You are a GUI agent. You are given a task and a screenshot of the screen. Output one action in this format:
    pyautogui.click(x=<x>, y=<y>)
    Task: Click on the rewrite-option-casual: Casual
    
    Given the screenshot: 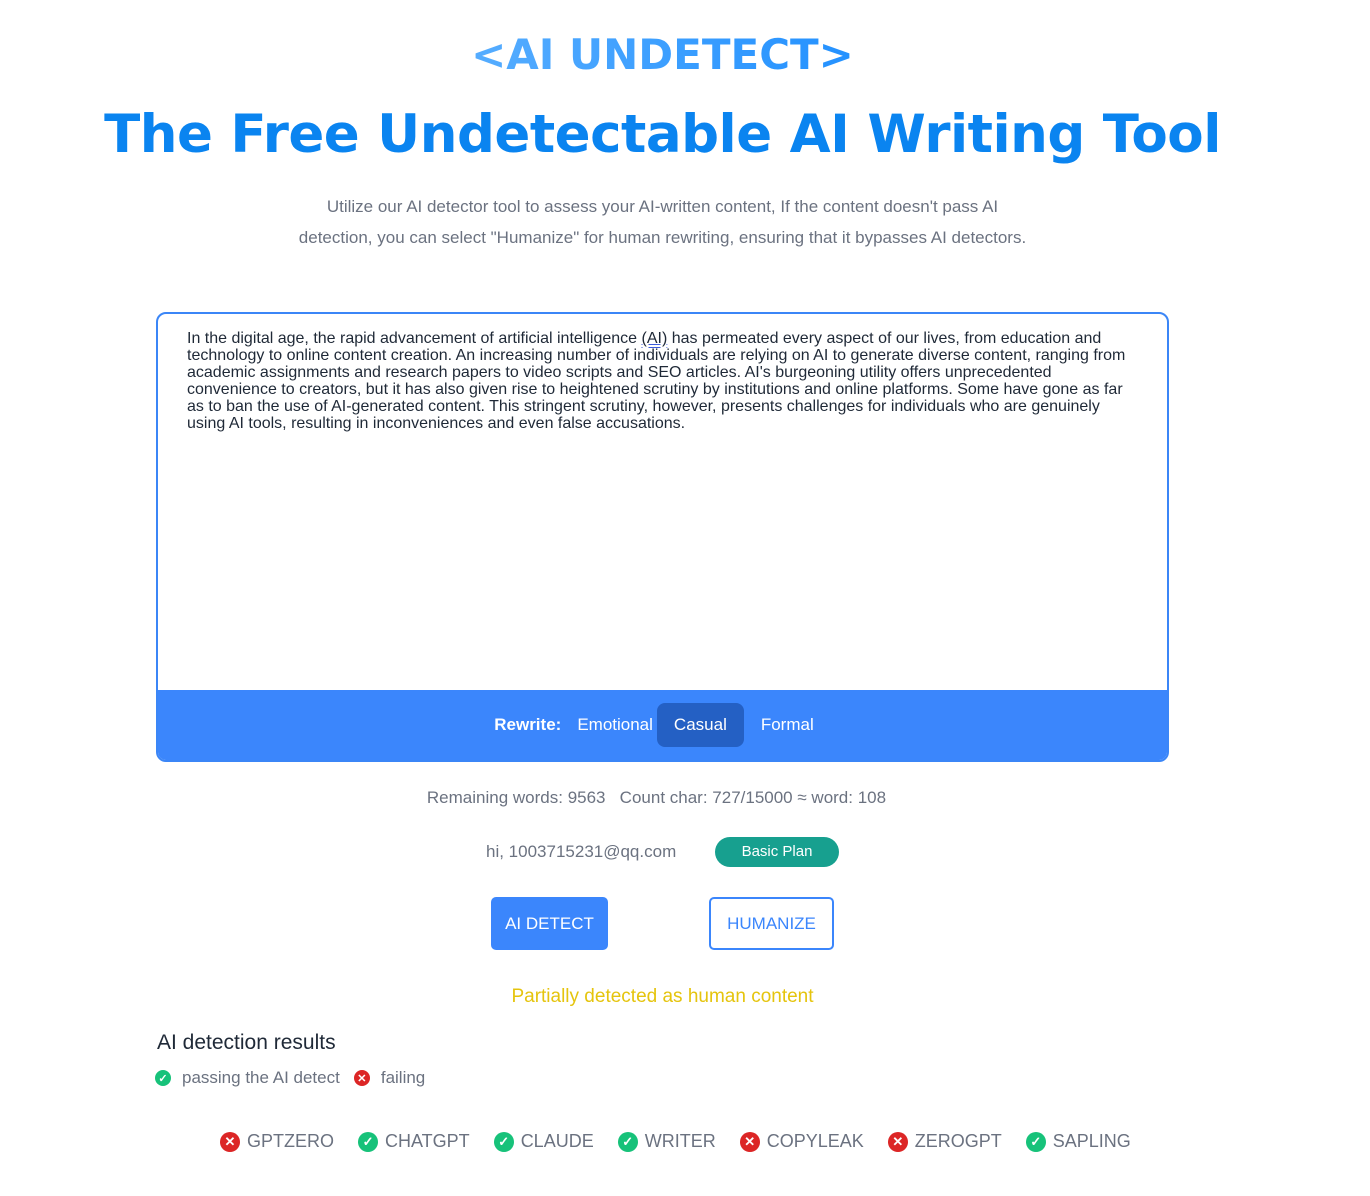 What is the action you would take?
    pyautogui.click(x=700, y=725)
    